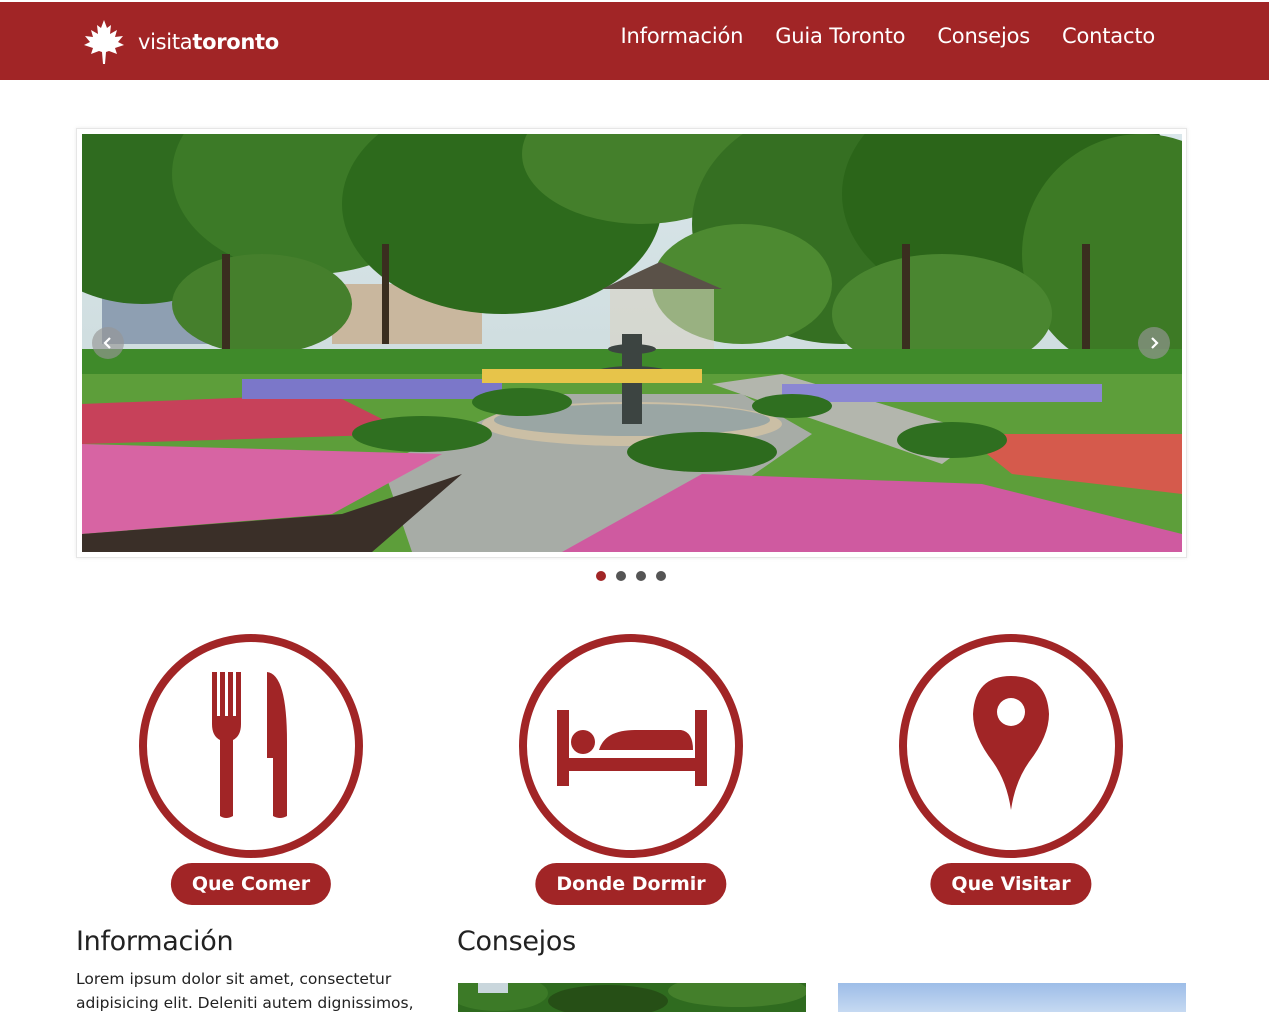 This screenshot has height=1012, width=1269. I want to click on logo-link: visitatoronto, so click(179, 42).